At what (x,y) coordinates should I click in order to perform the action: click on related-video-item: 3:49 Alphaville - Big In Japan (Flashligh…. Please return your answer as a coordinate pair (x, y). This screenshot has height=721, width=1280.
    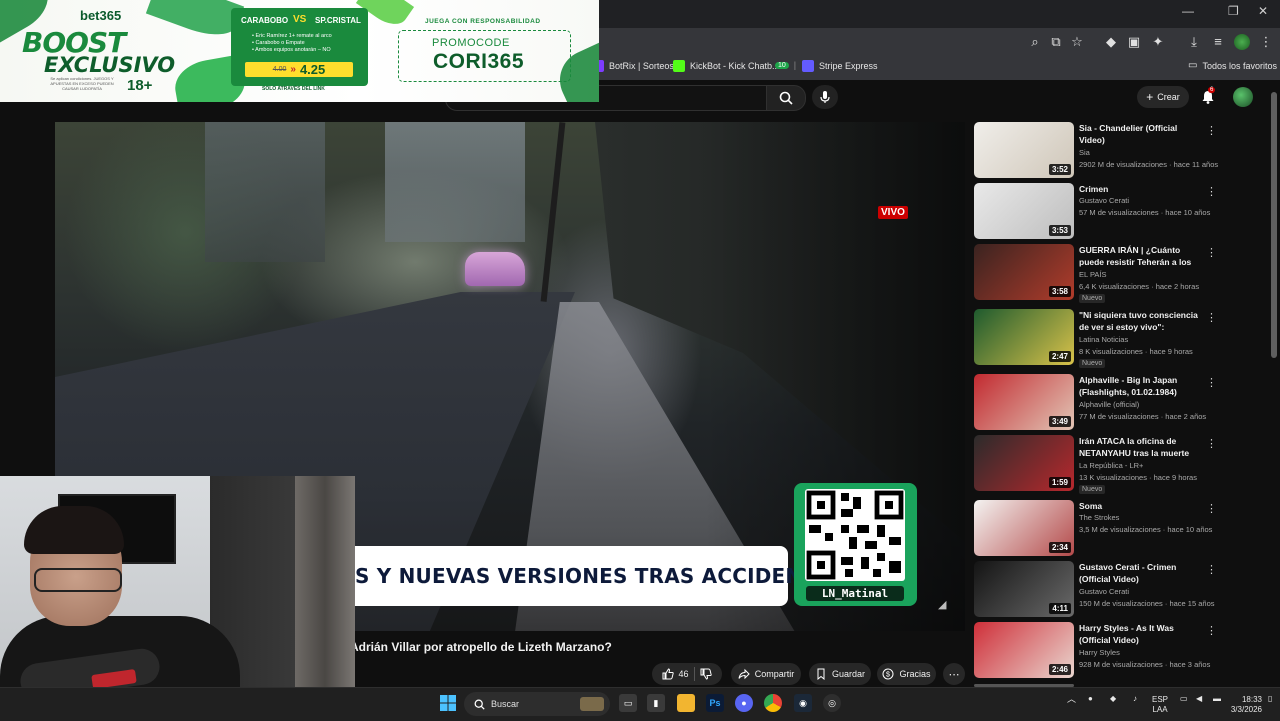
    Looking at the image, I should click on (1099, 403).